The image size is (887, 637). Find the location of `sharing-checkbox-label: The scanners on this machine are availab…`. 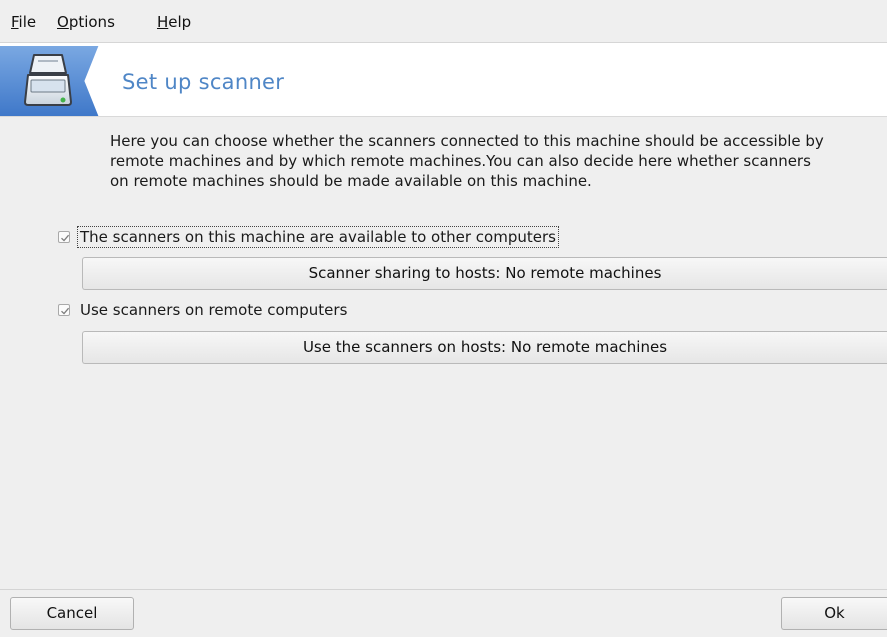

sharing-checkbox-label: The scanners on this machine are availab… is located at coordinates (318, 237).